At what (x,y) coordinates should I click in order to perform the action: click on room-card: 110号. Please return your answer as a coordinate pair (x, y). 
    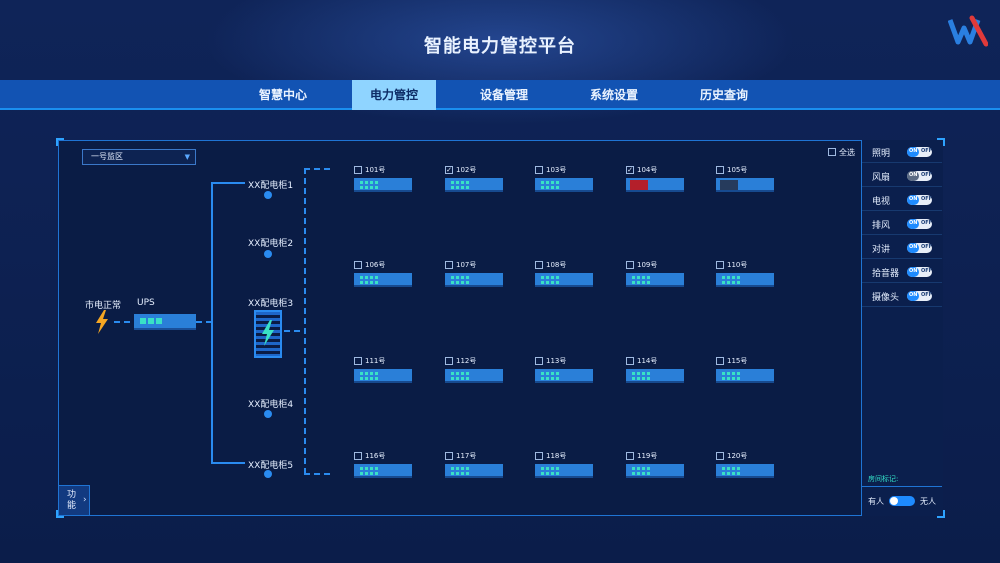
    Looking at the image, I should click on (745, 276).